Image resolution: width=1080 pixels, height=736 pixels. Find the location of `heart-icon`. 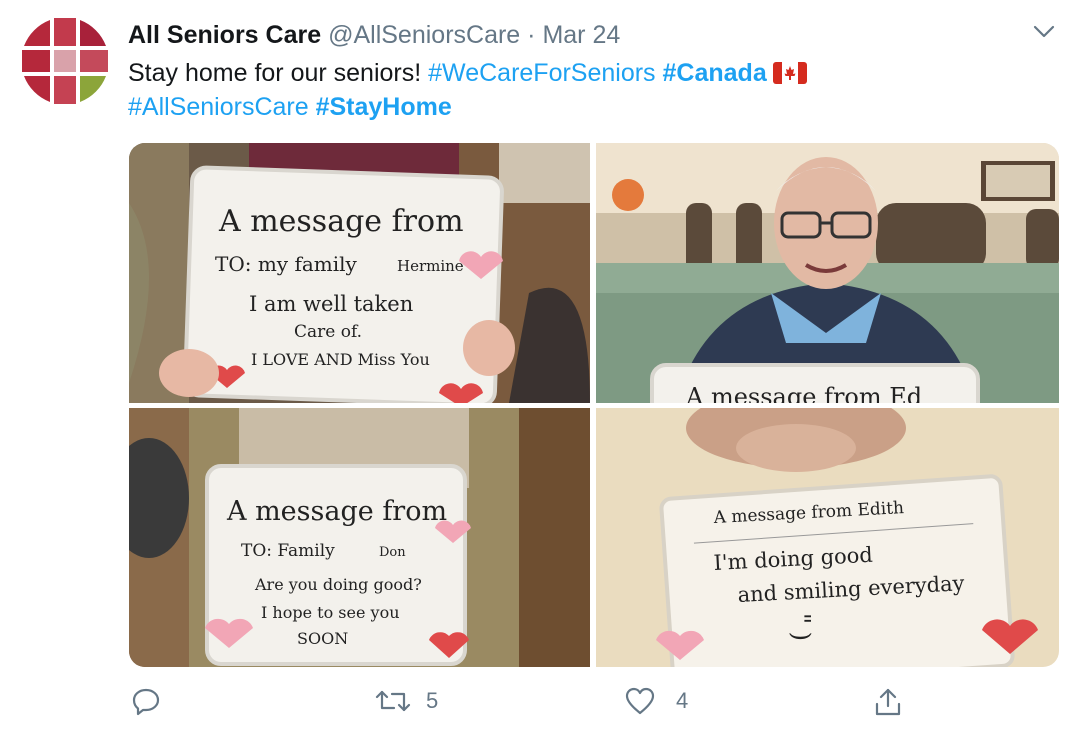

heart-icon is located at coordinates (640, 701).